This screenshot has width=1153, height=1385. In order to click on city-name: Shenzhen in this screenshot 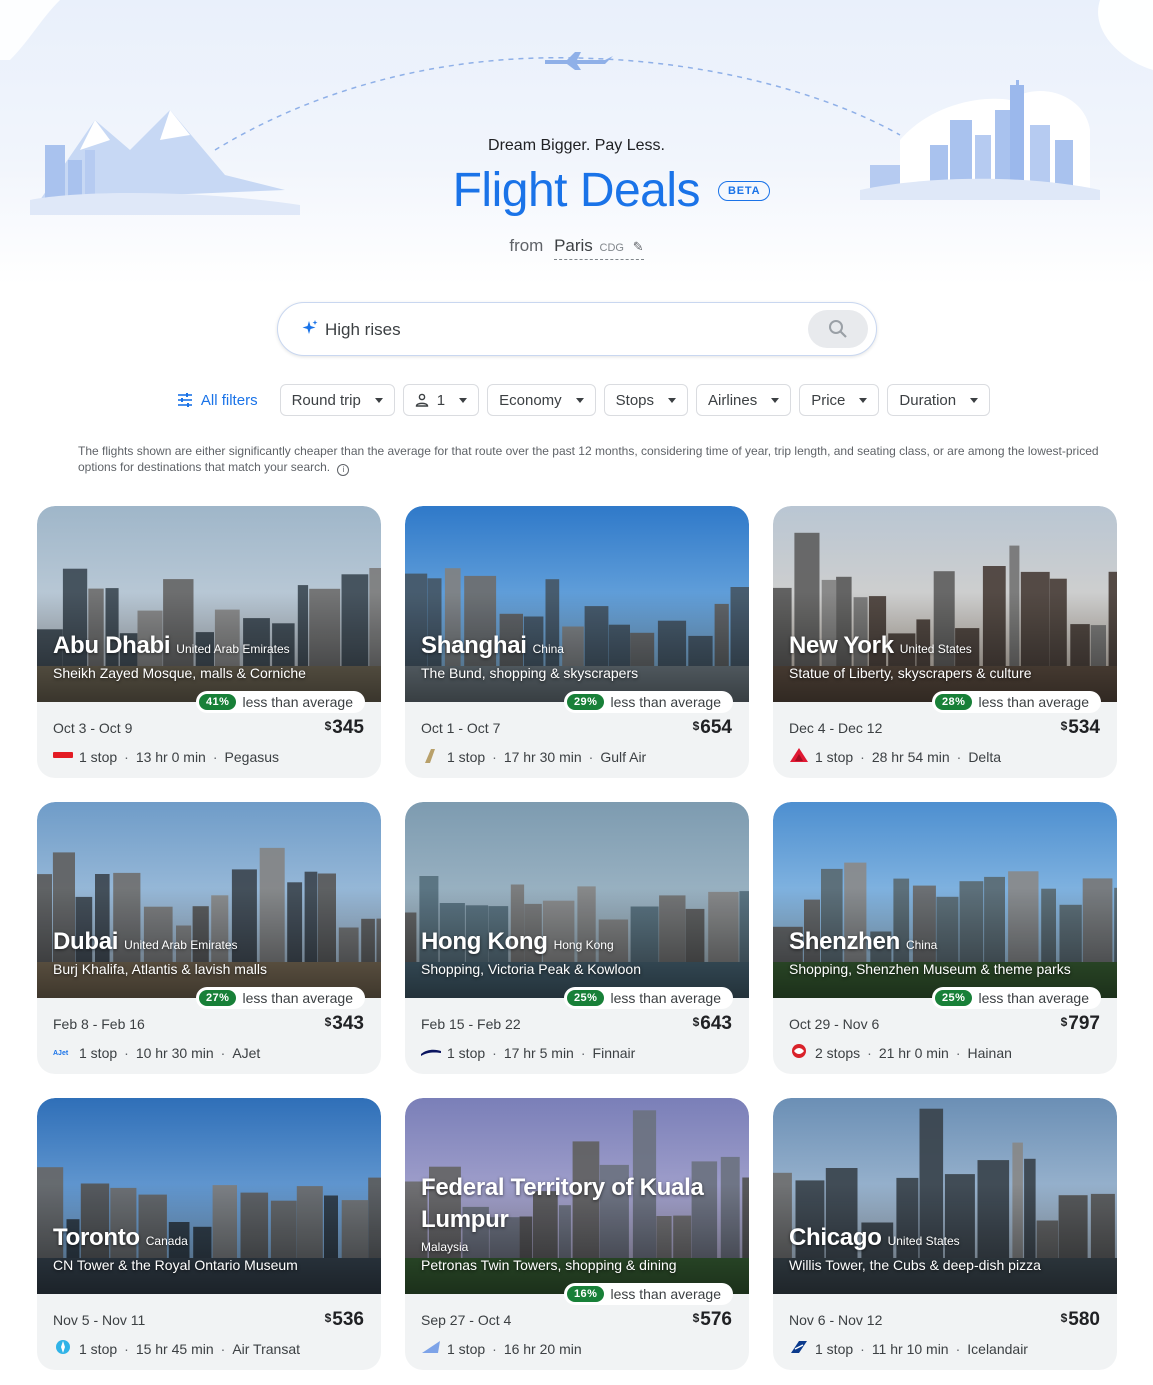, I will do `click(844, 941)`.